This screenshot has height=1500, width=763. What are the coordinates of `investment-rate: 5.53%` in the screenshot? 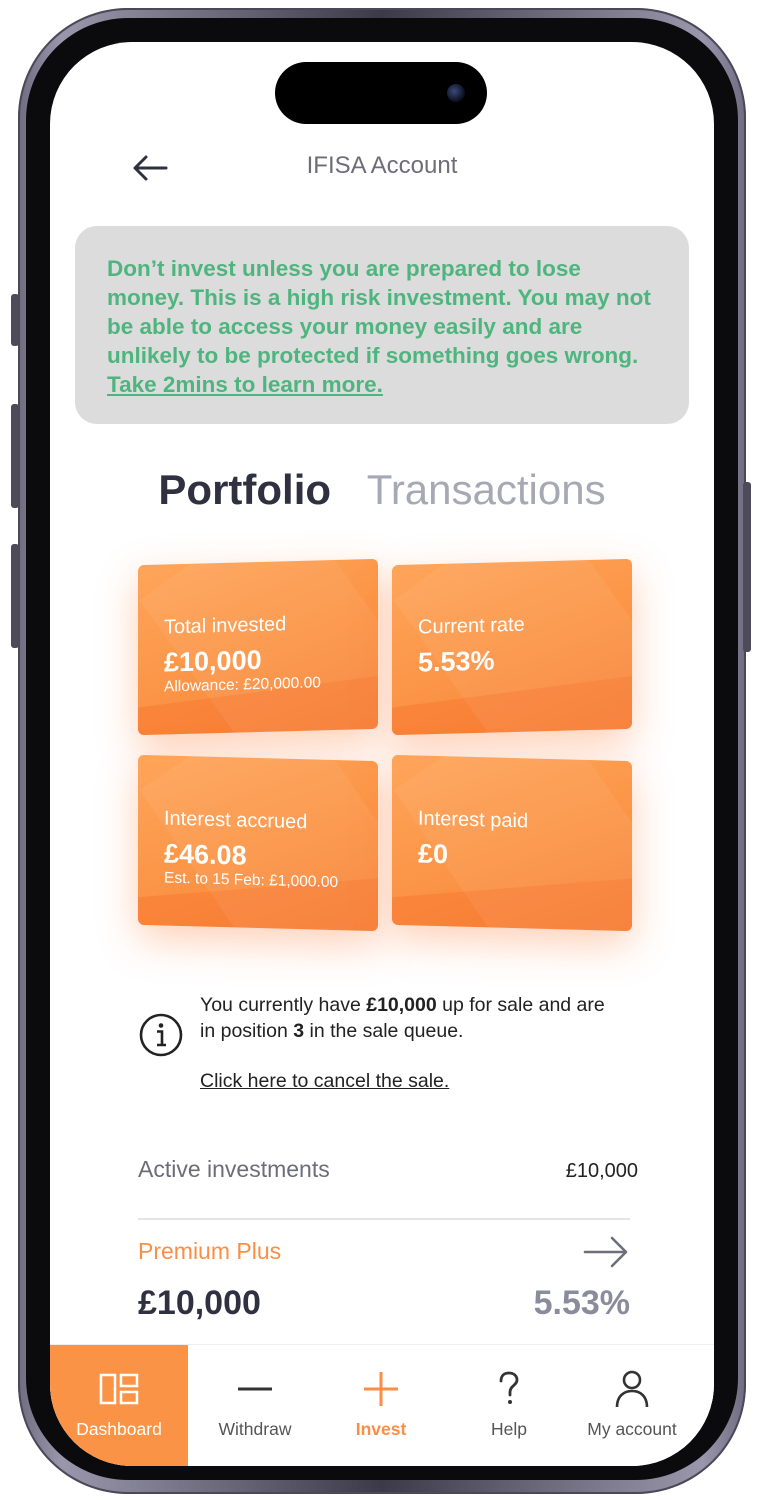 It's located at (581, 1303).